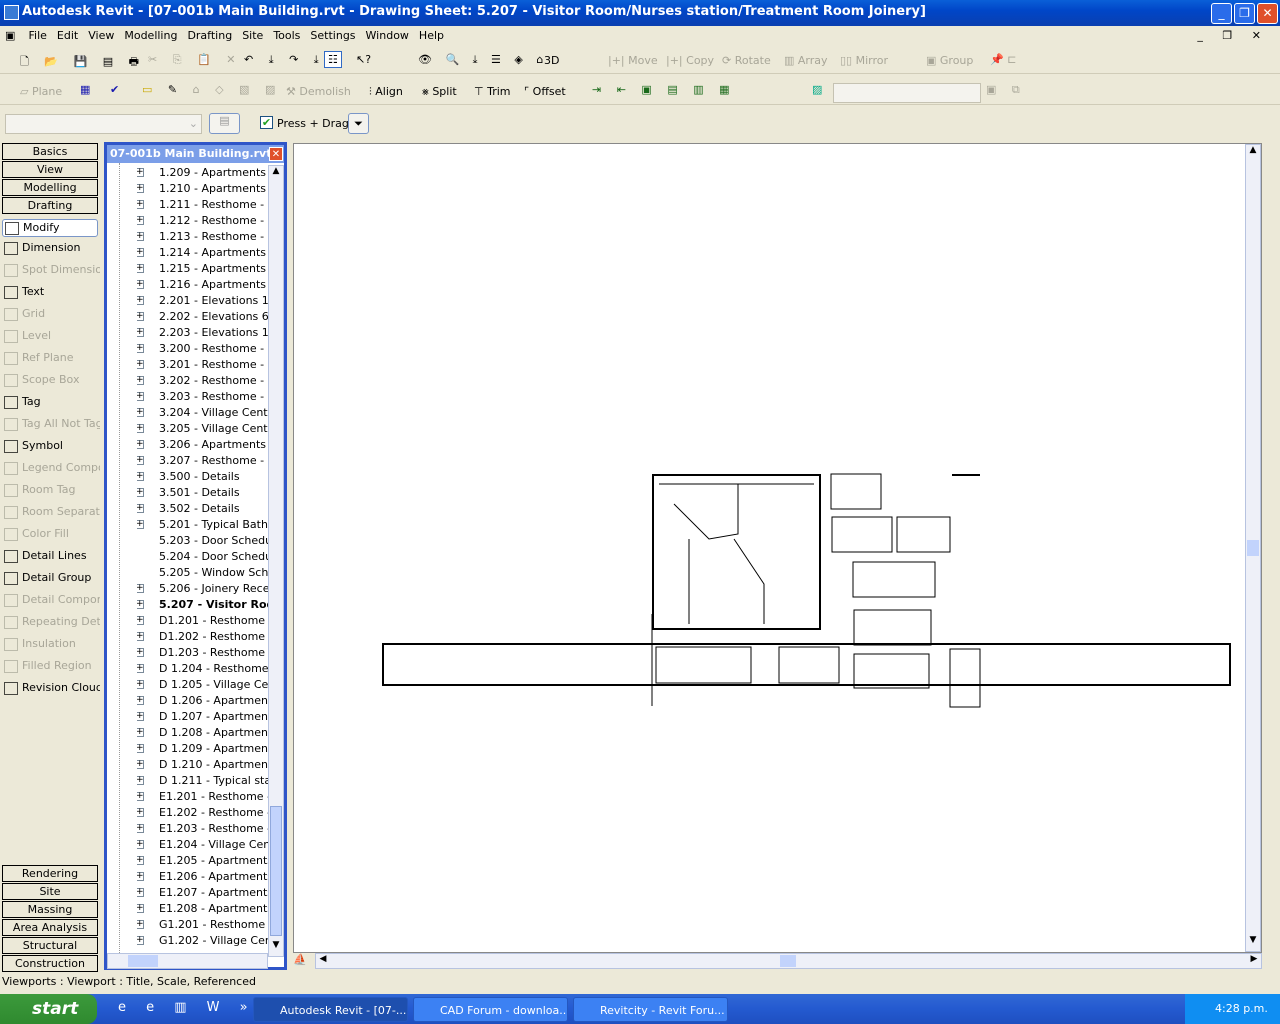  I want to click on design-item-room-separatic: Room Separatic, so click(52, 512).